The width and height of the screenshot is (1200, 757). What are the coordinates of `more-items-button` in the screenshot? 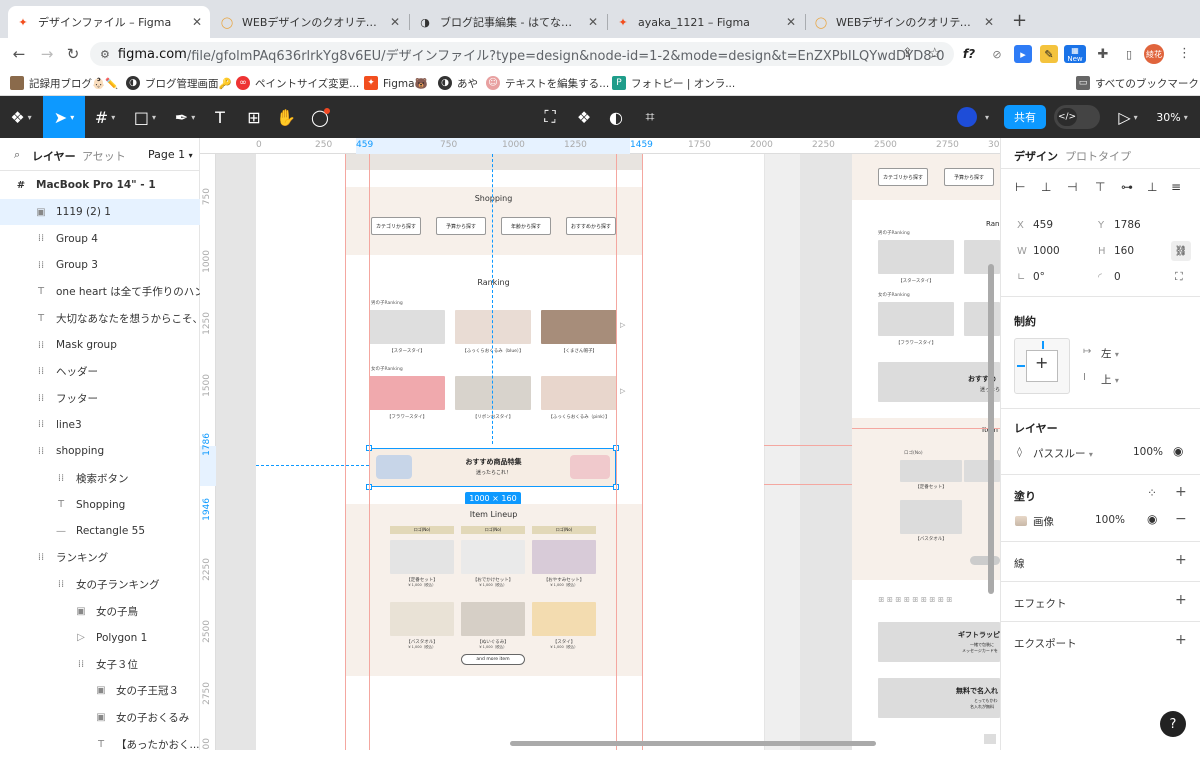 It's located at (985, 560).